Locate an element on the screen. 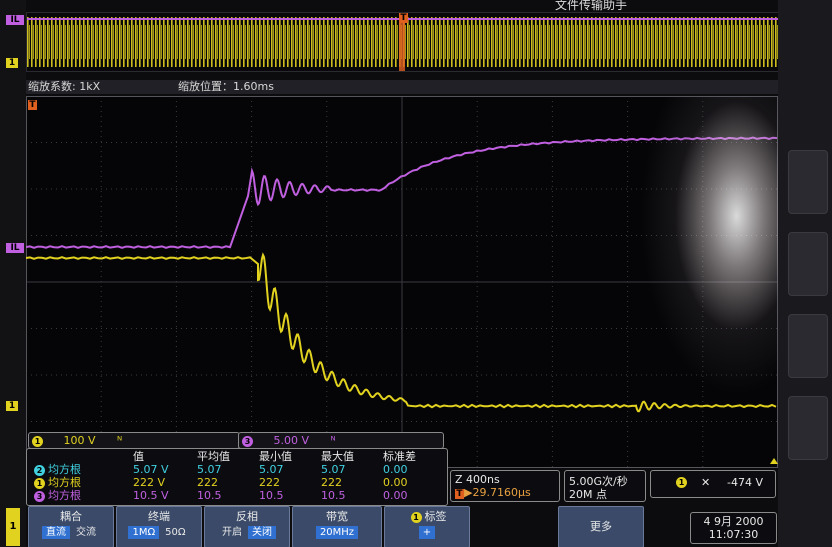  cell-max: 222 is located at coordinates (331, 482).